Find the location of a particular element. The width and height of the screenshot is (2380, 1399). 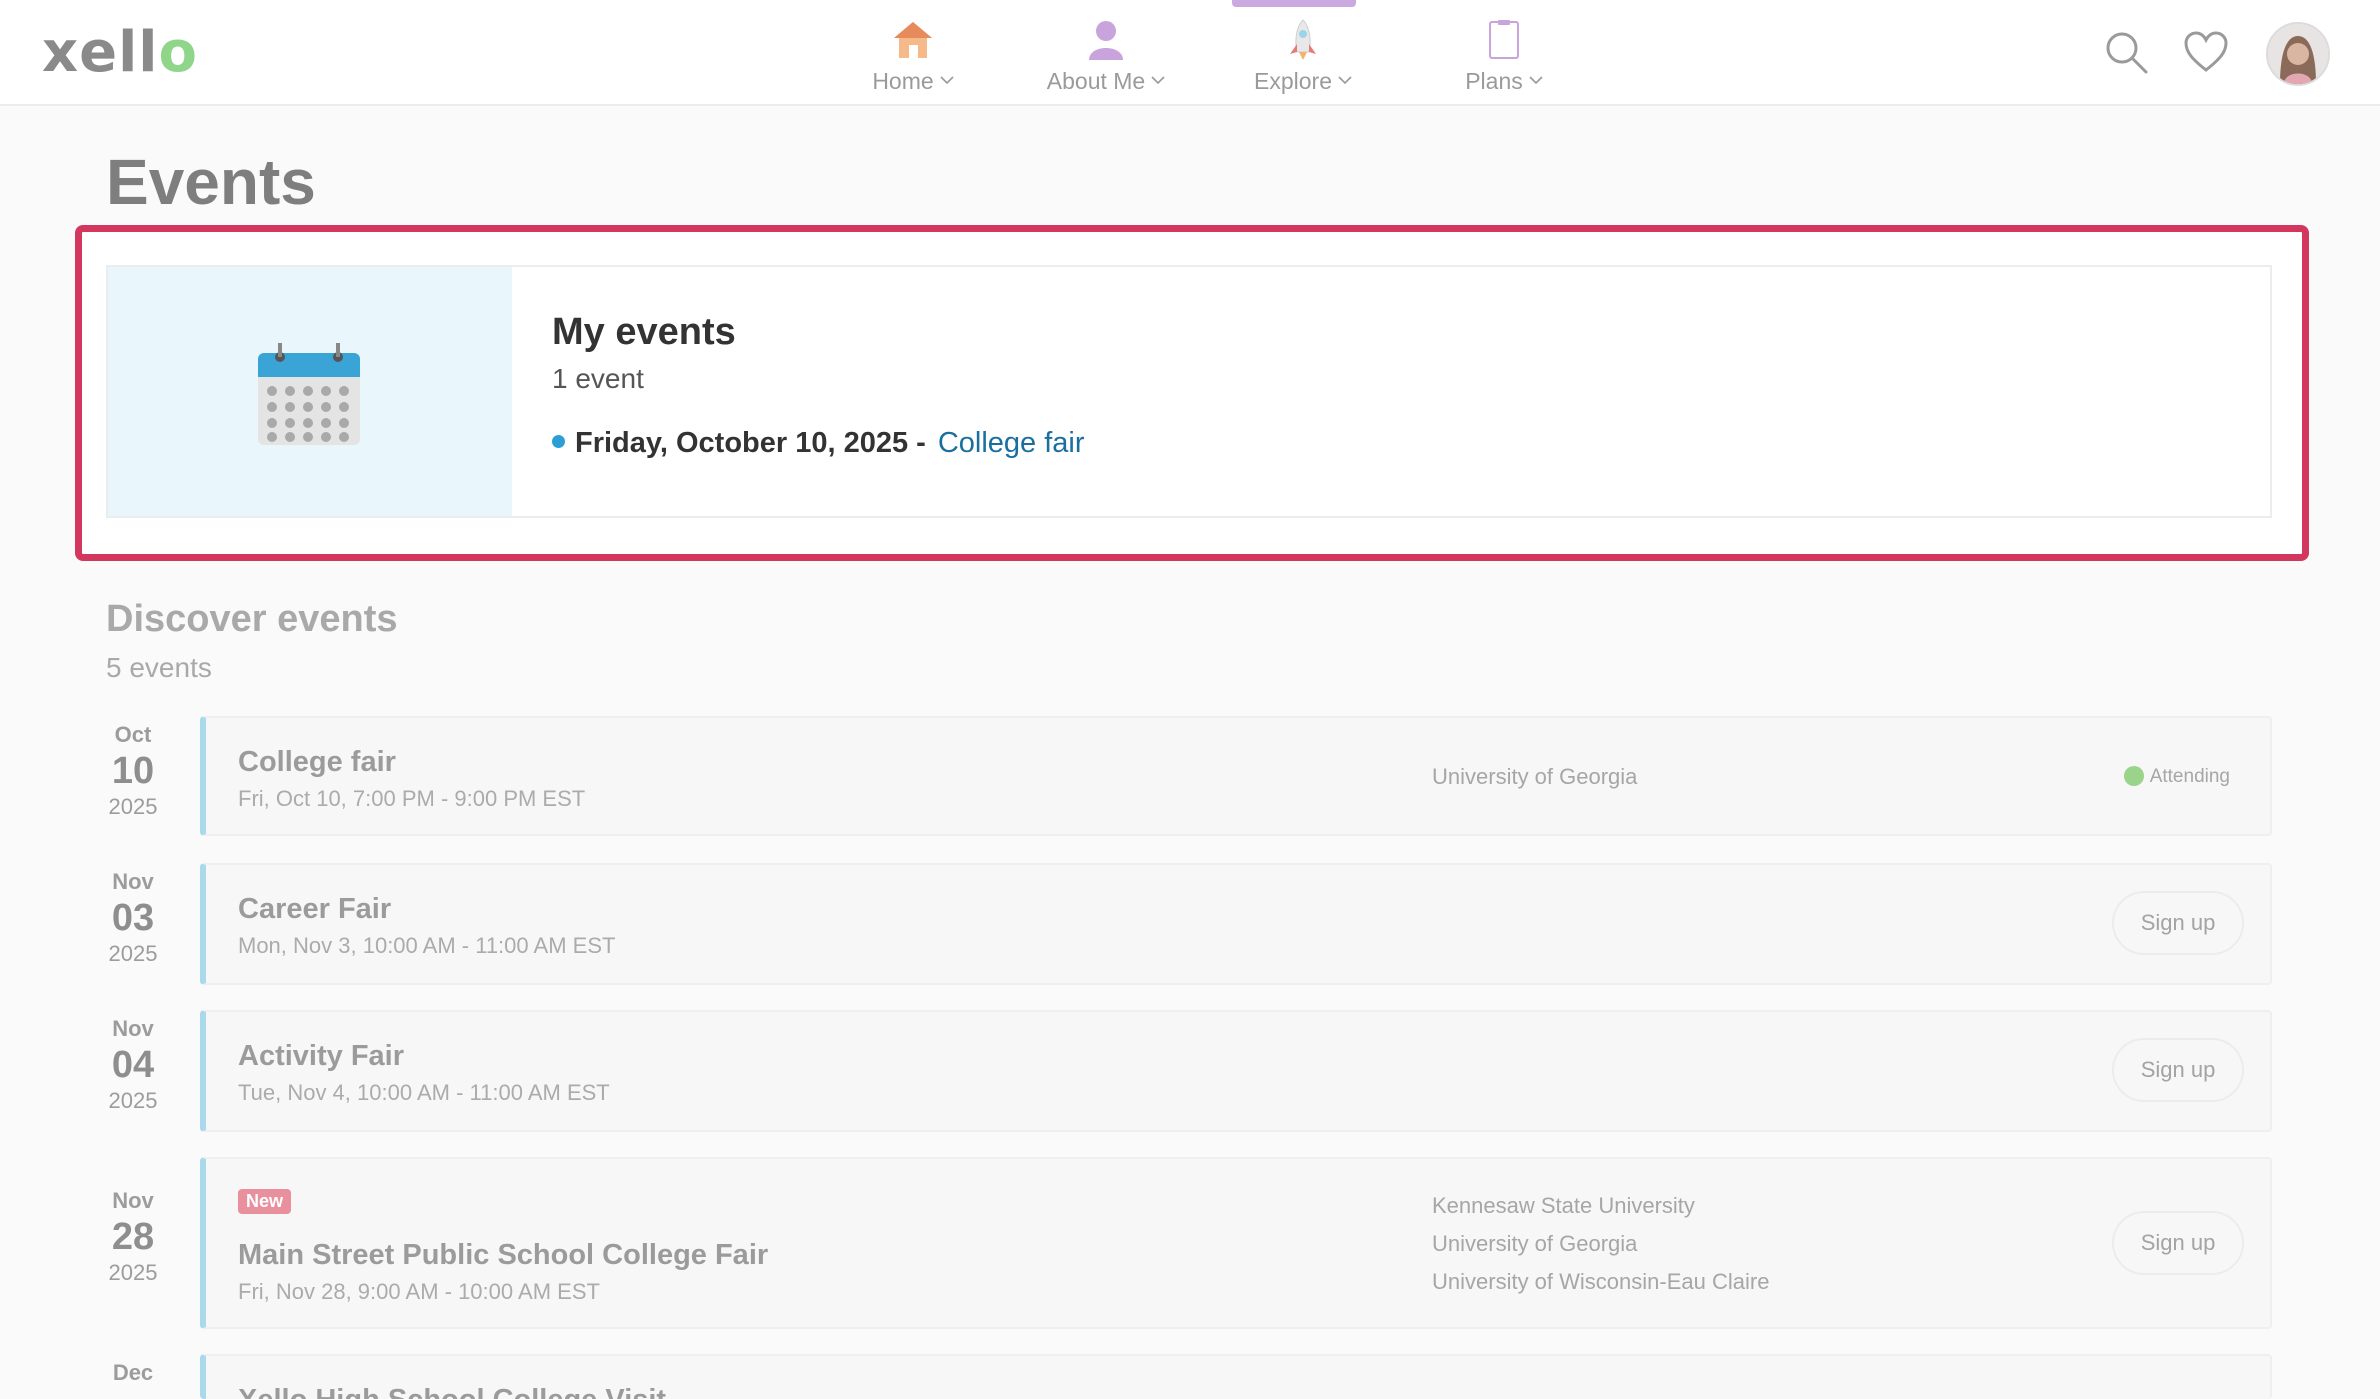

rocket-icon is located at coordinates (1303, 39).